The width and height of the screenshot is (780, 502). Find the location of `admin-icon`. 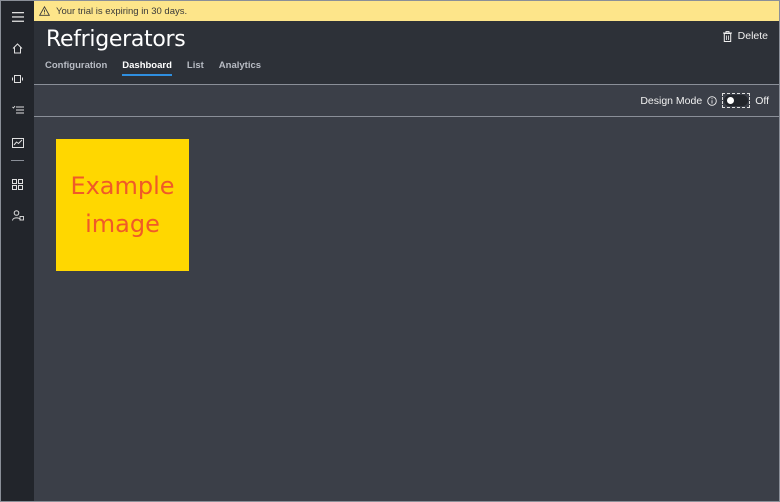

admin-icon is located at coordinates (17, 215).